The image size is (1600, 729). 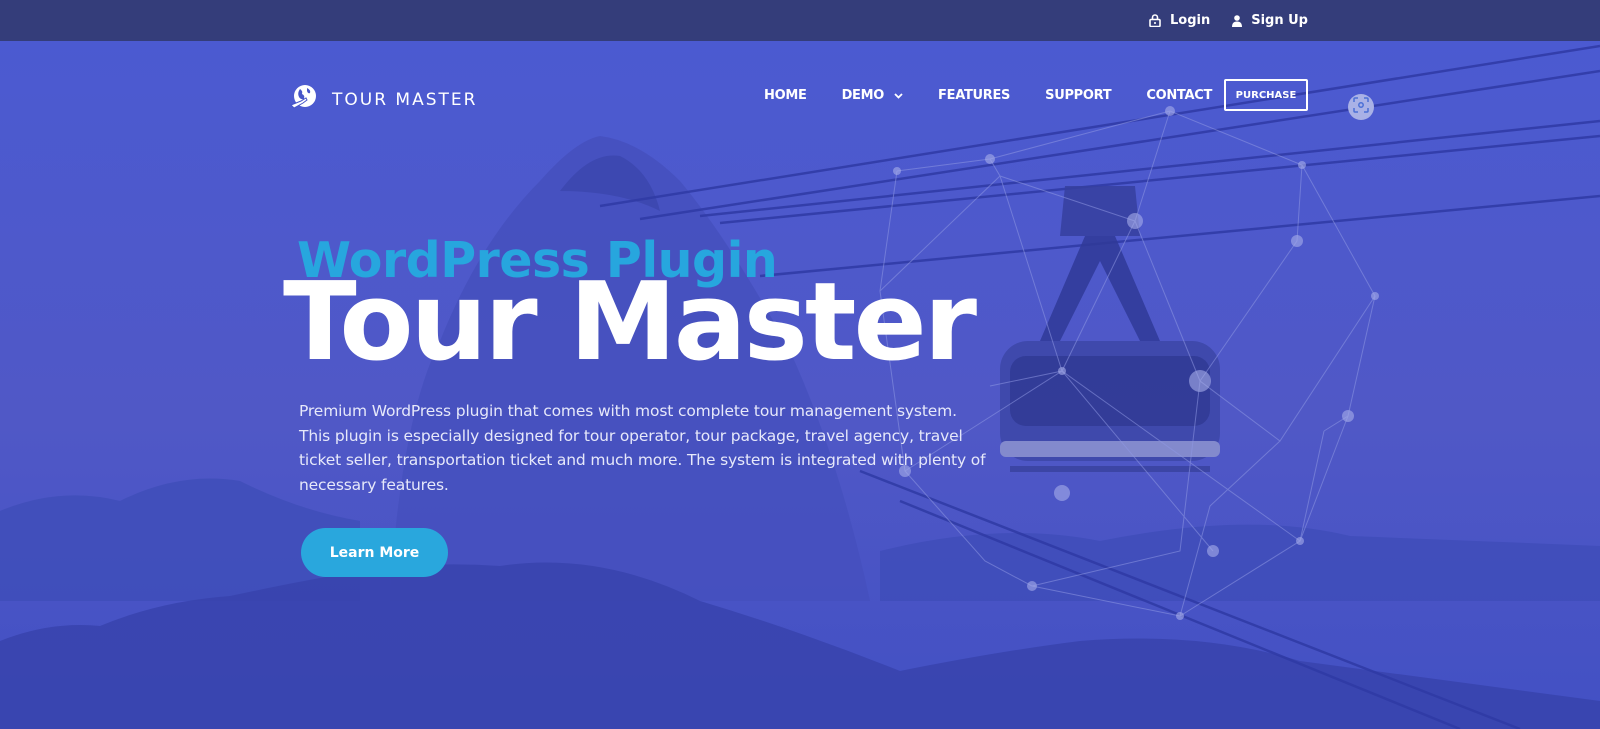 I want to click on menu-item-contact: CONTACT, so click(x=1179, y=95).